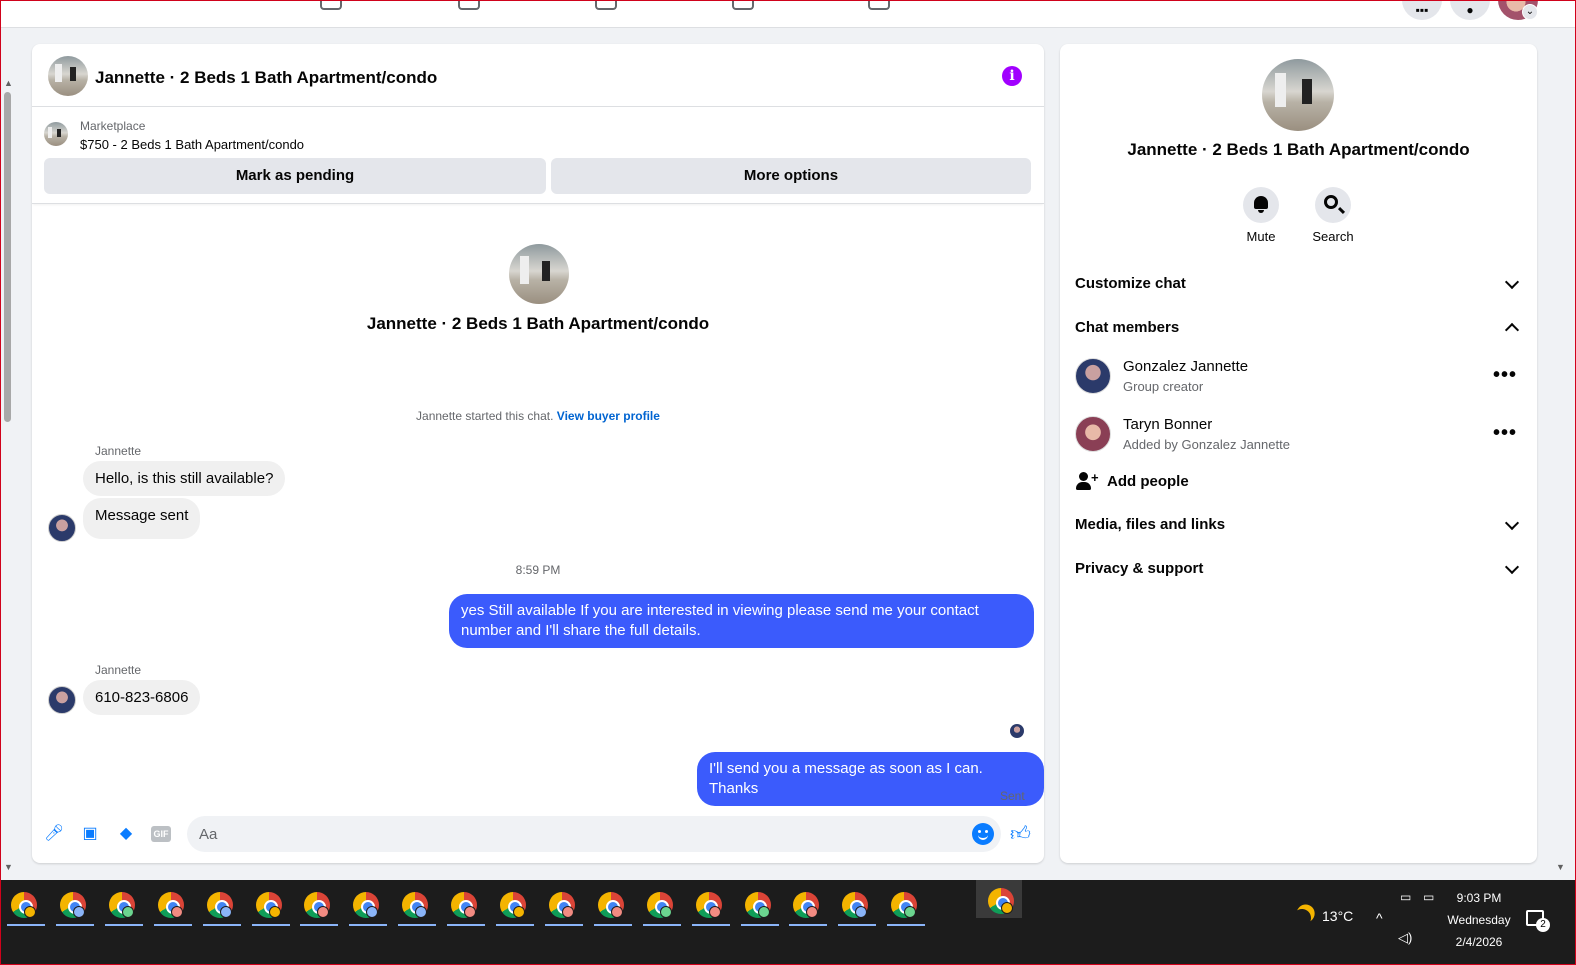  I want to click on member-name: Gonzalez Jannette, so click(1185, 366).